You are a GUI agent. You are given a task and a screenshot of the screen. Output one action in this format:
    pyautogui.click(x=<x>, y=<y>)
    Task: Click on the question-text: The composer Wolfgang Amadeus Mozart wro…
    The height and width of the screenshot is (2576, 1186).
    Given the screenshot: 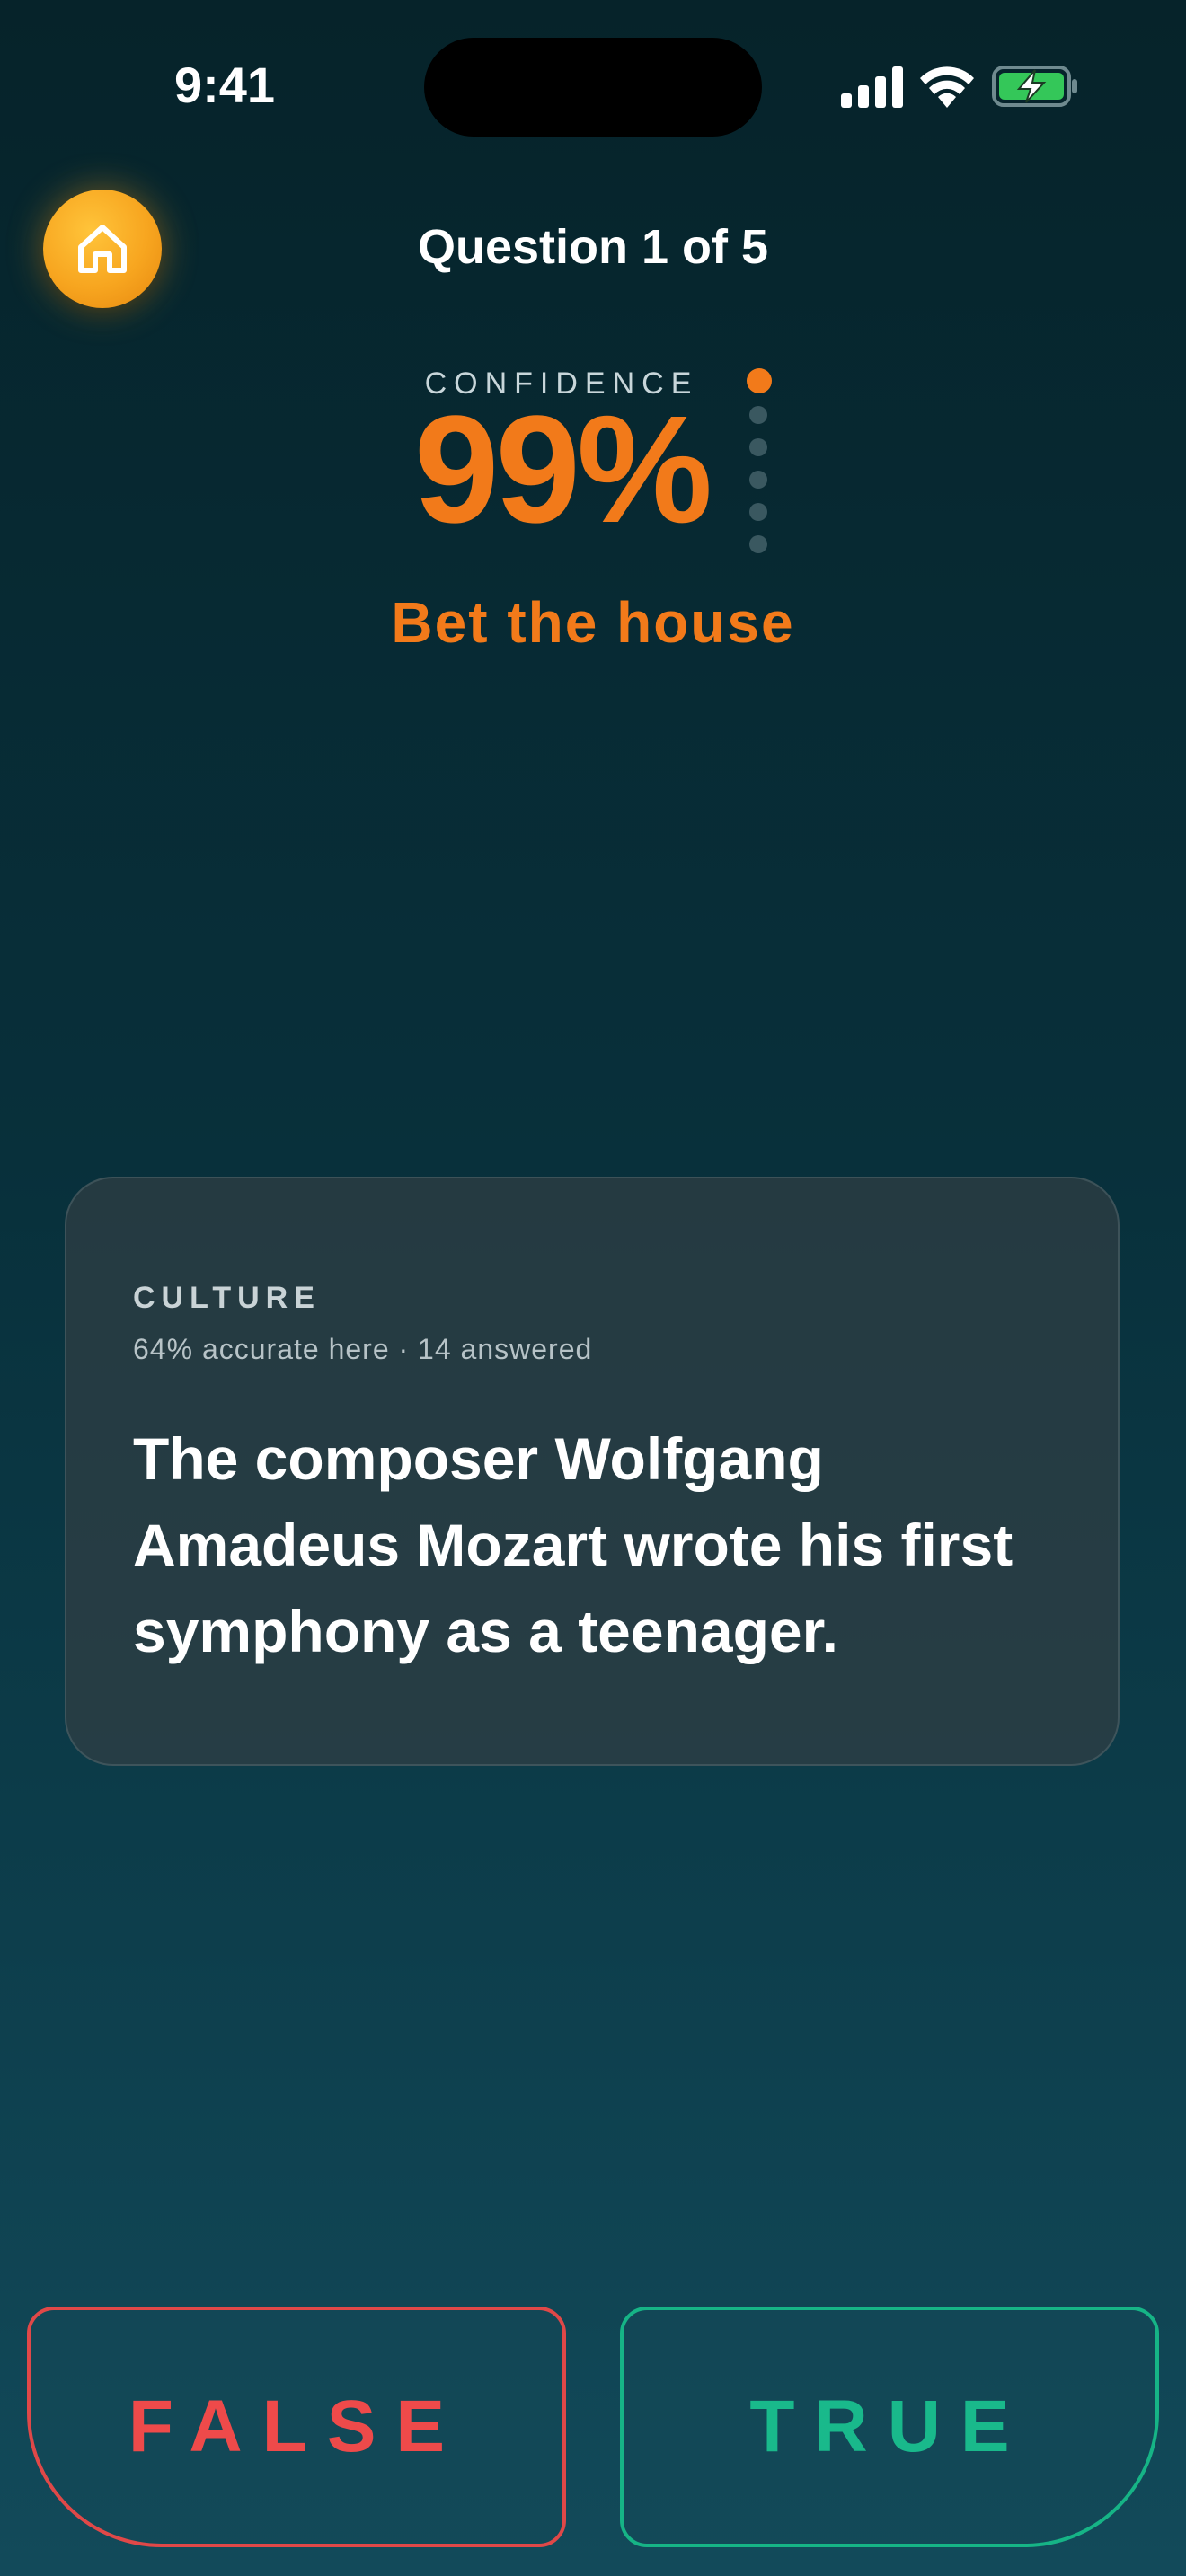 What is the action you would take?
    pyautogui.click(x=573, y=1544)
    